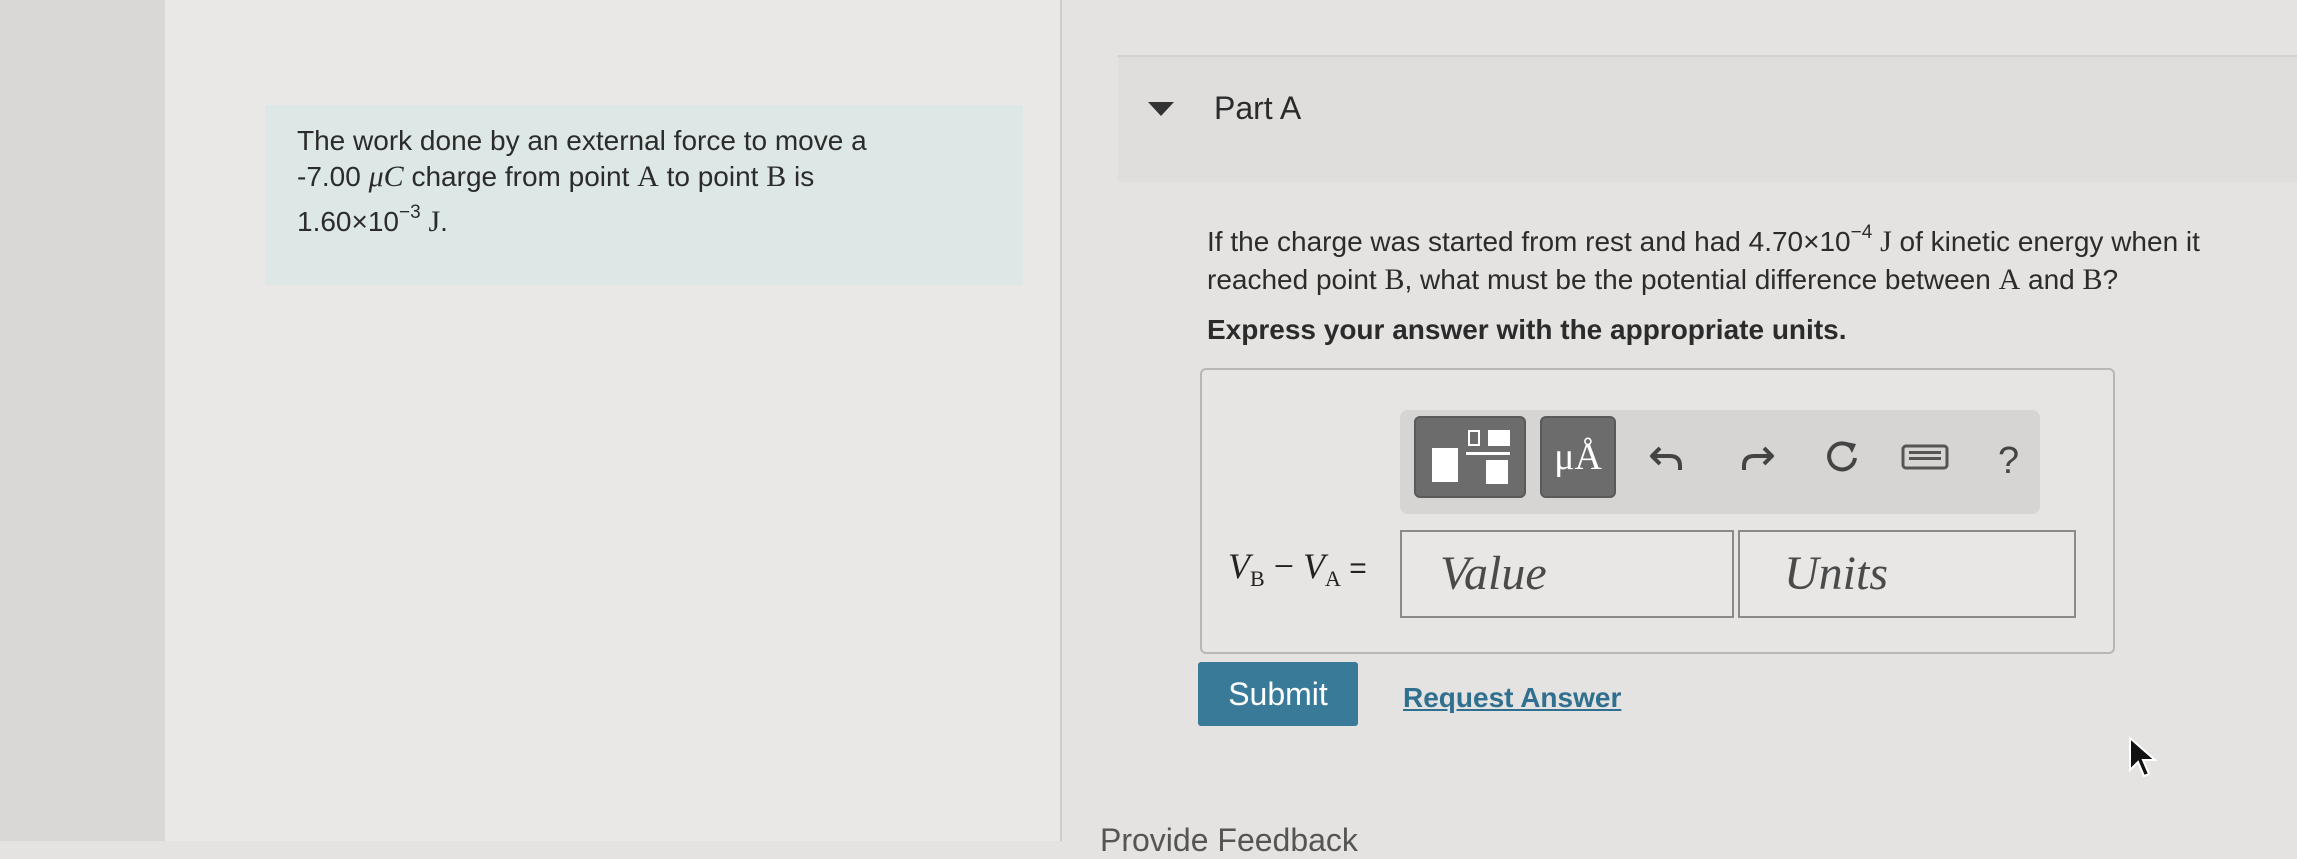 This screenshot has height=859, width=2297. What do you see at coordinates (776, 176) in the screenshot?
I see `point-b-label: B` at bounding box center [776, 176].